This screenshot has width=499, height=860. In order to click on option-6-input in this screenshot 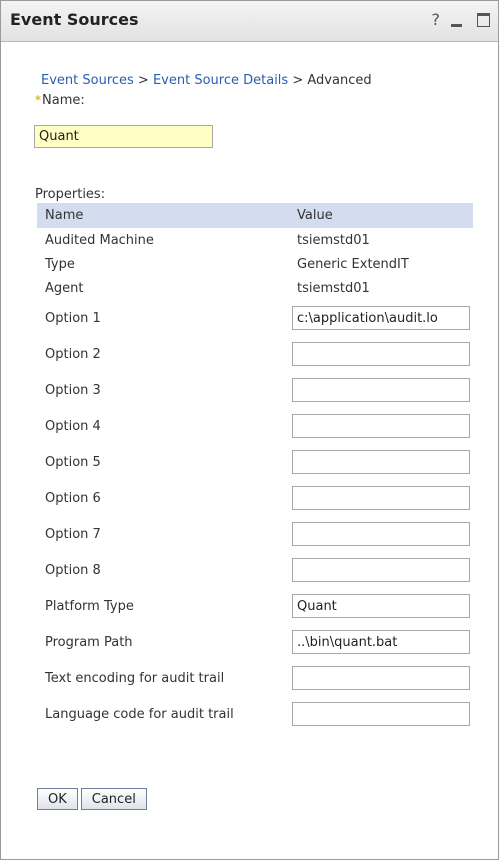, I will do `click(381, 498)`.